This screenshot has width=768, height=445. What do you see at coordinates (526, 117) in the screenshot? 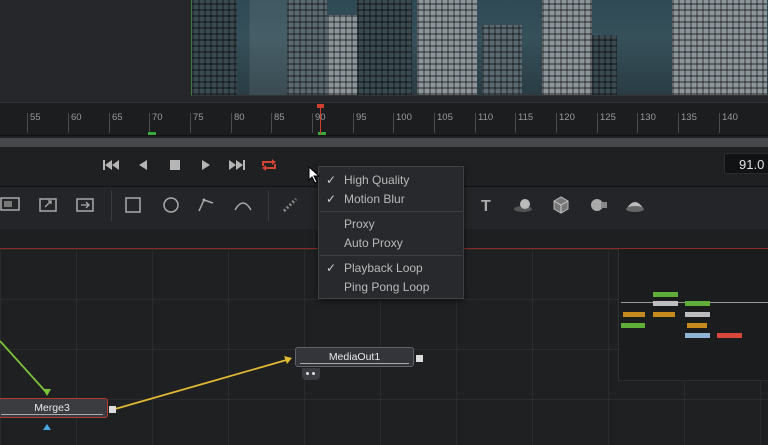
I see `tick-label: 115` at bounding box center [526, 117].